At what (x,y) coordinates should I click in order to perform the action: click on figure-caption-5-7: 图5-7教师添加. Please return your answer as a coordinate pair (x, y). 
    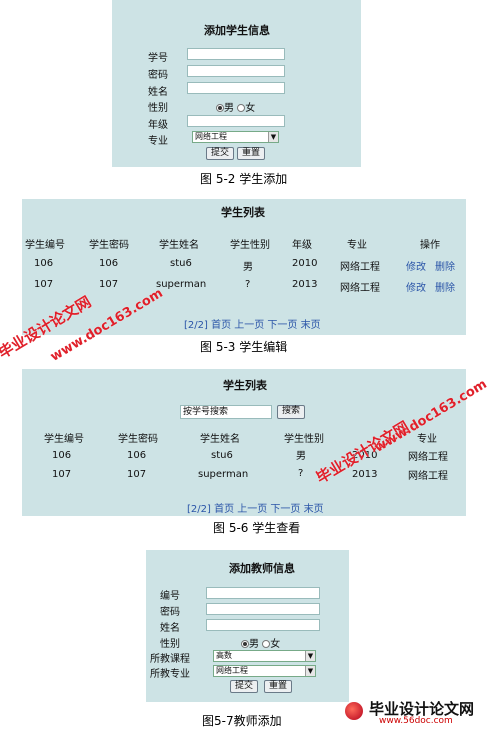
    Looking at the image, I should click on (242, 721).